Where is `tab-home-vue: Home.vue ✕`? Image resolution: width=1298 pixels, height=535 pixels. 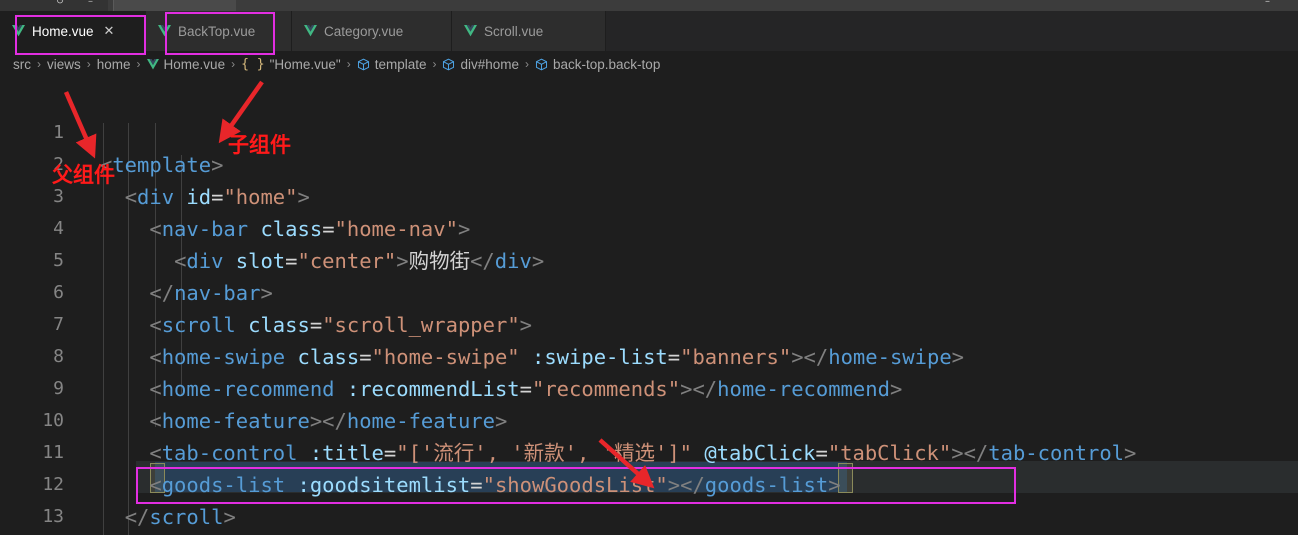 tab-home-vue: Home.vue ✕ is located at coordinates (73, 31).